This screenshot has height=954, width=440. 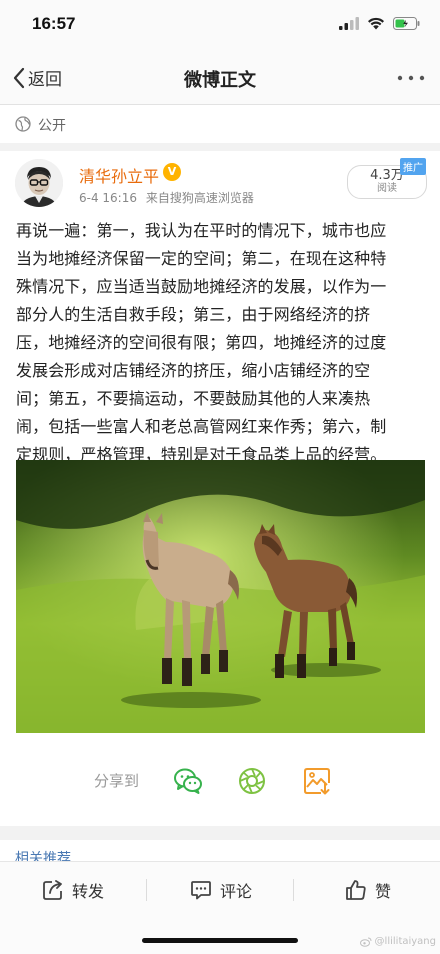 I want to click on author-portrait, so click(x=39, y=183).